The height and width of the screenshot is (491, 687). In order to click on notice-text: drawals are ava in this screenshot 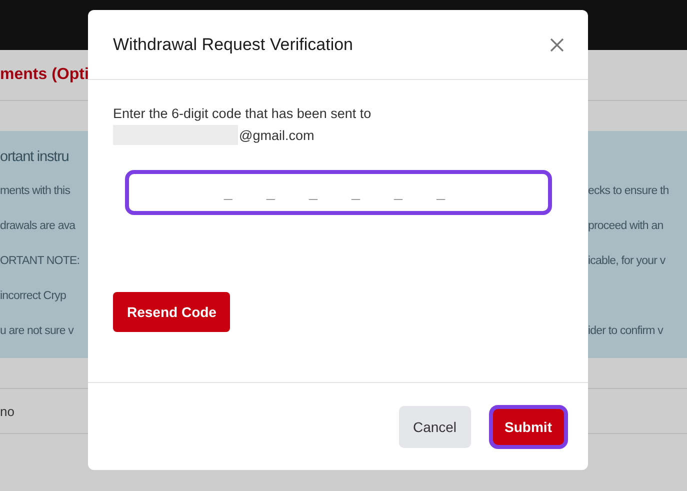, I will do `click(38, 226)`.